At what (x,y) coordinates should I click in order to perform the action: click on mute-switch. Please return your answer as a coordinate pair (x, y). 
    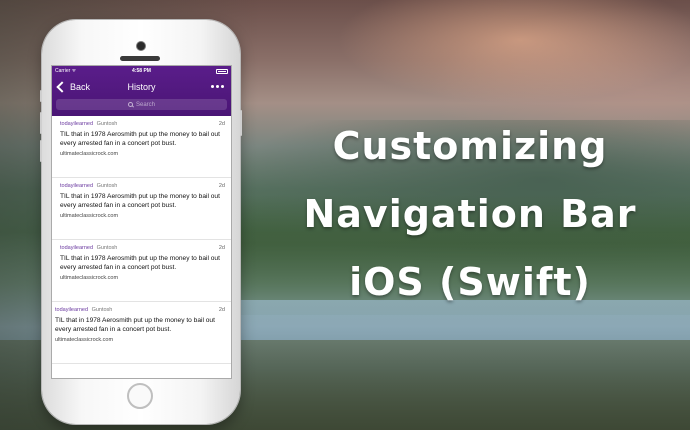
    Looking at the image, I should click on (41, 96).